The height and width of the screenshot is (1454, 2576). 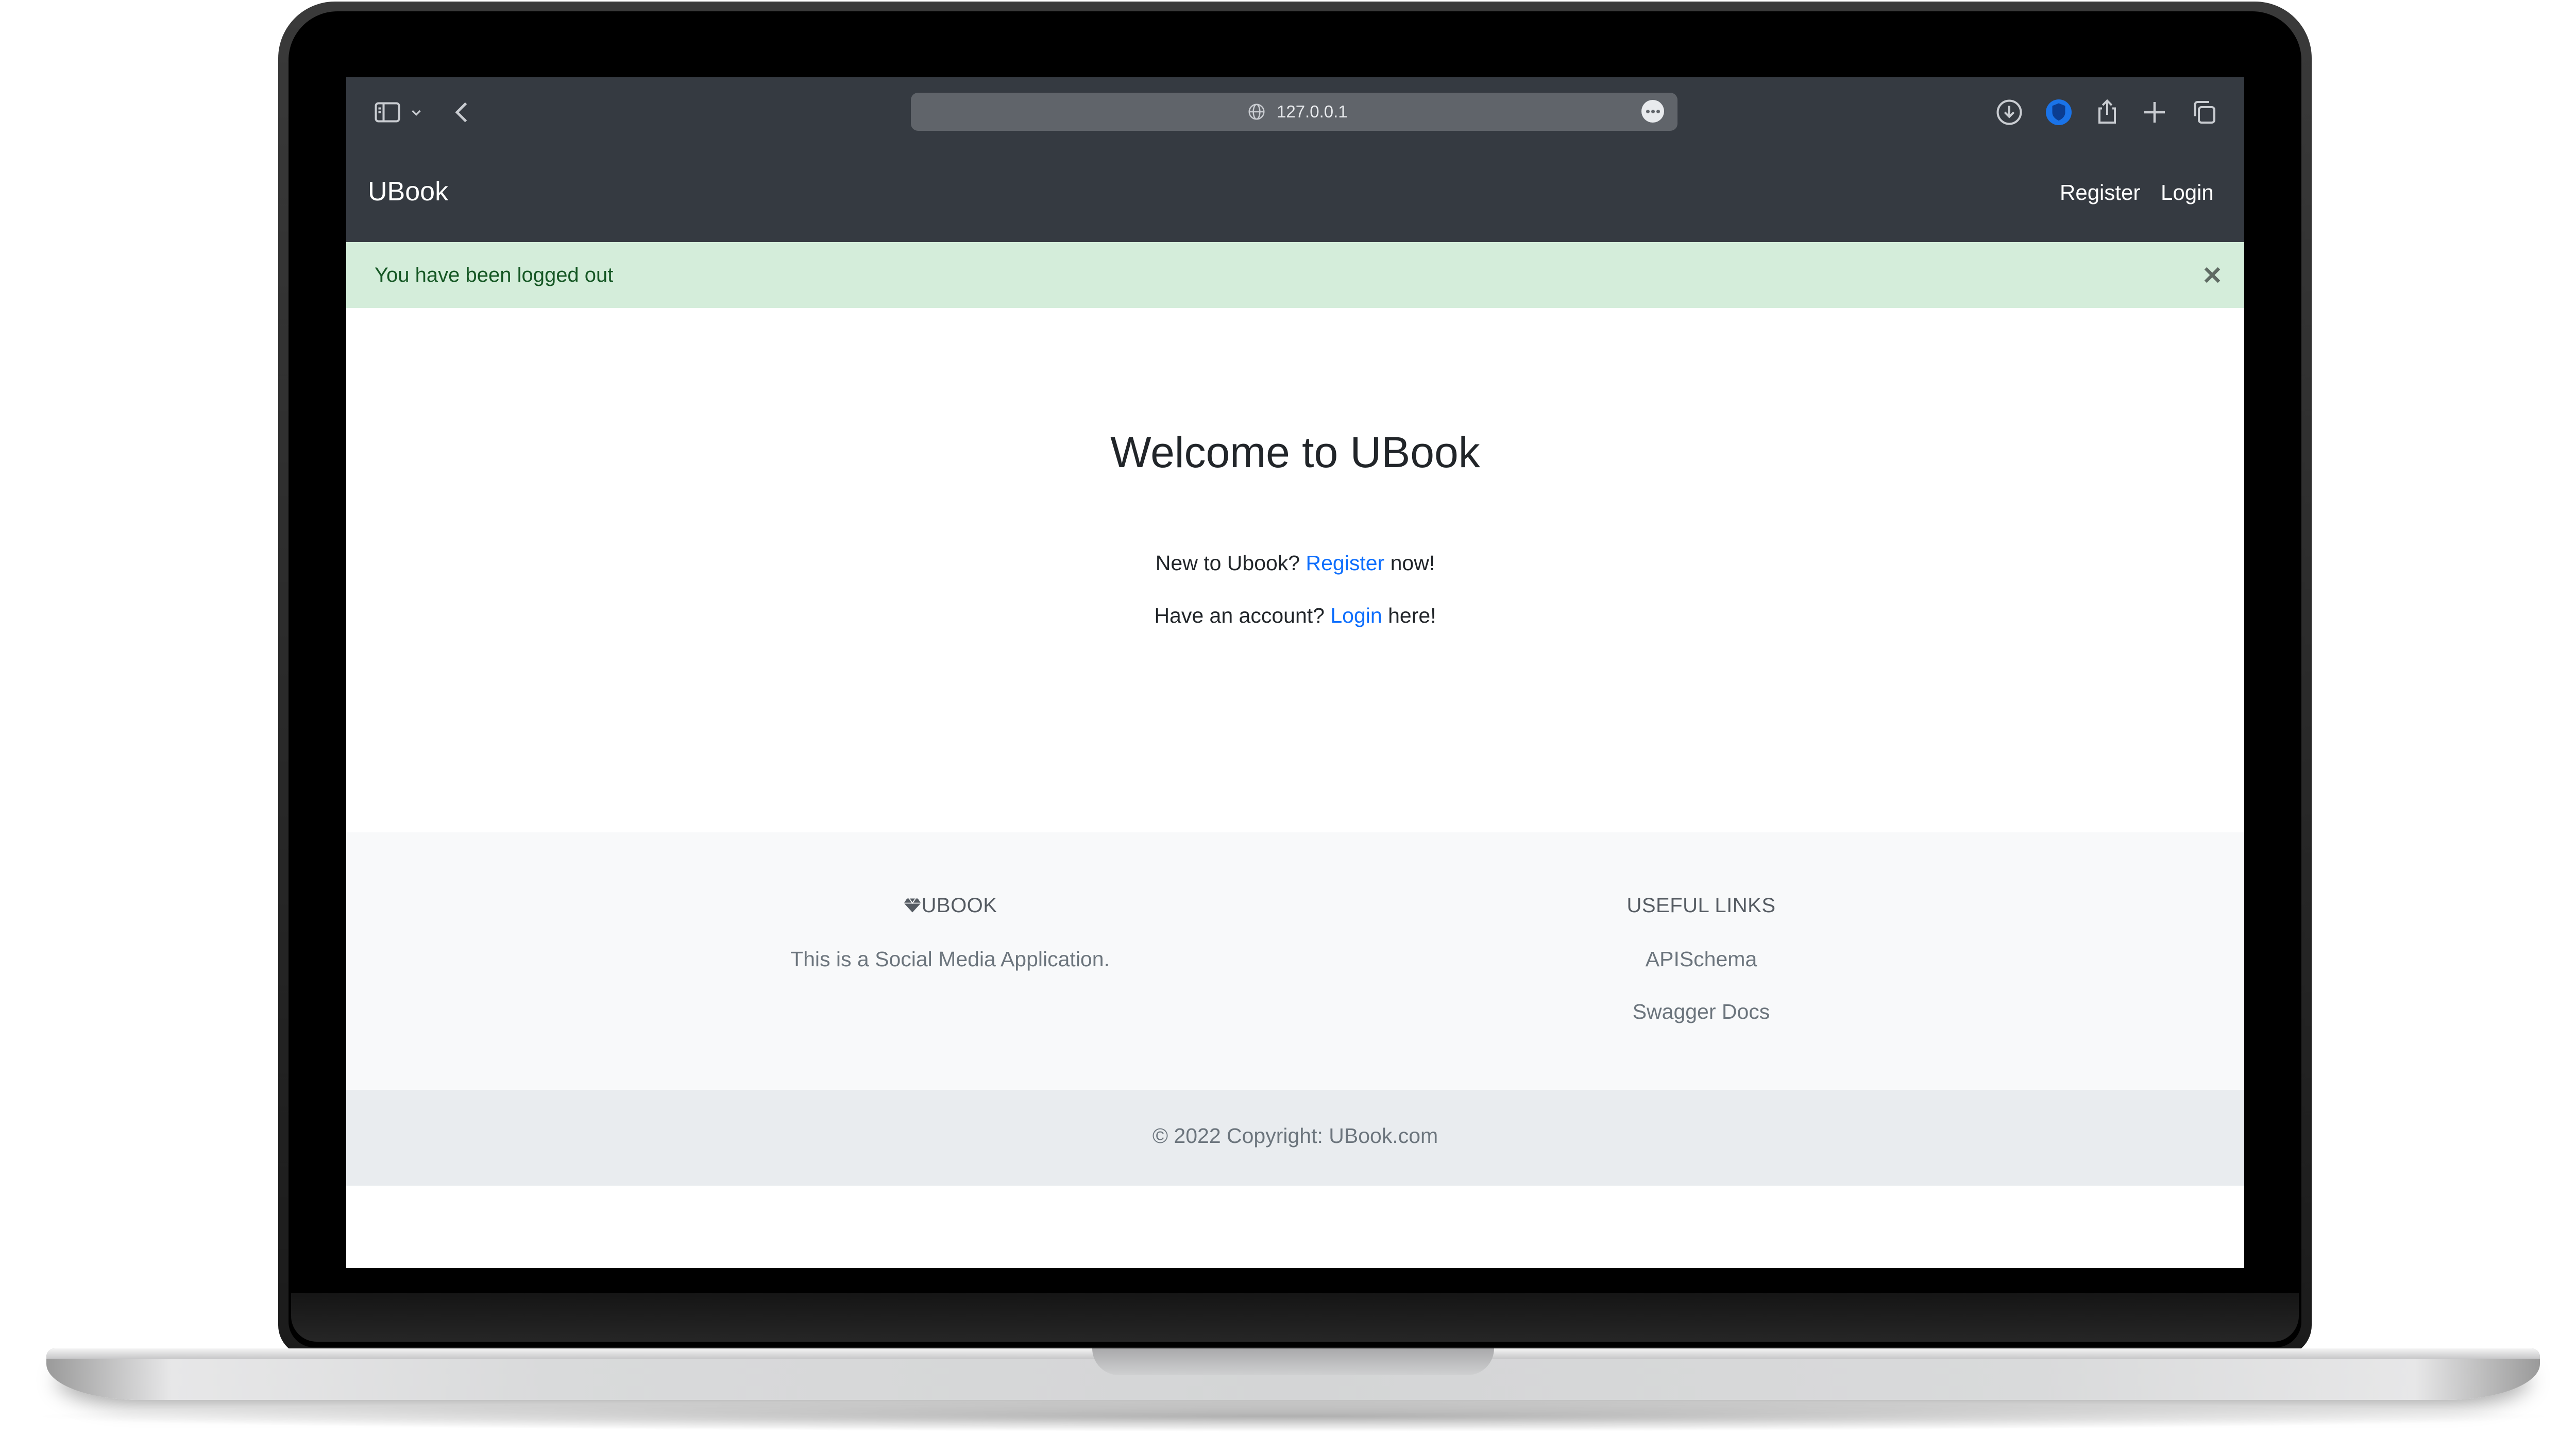 I want to click on footer-links-title: USEFUL LINKS, so click(x=1701, y=905).